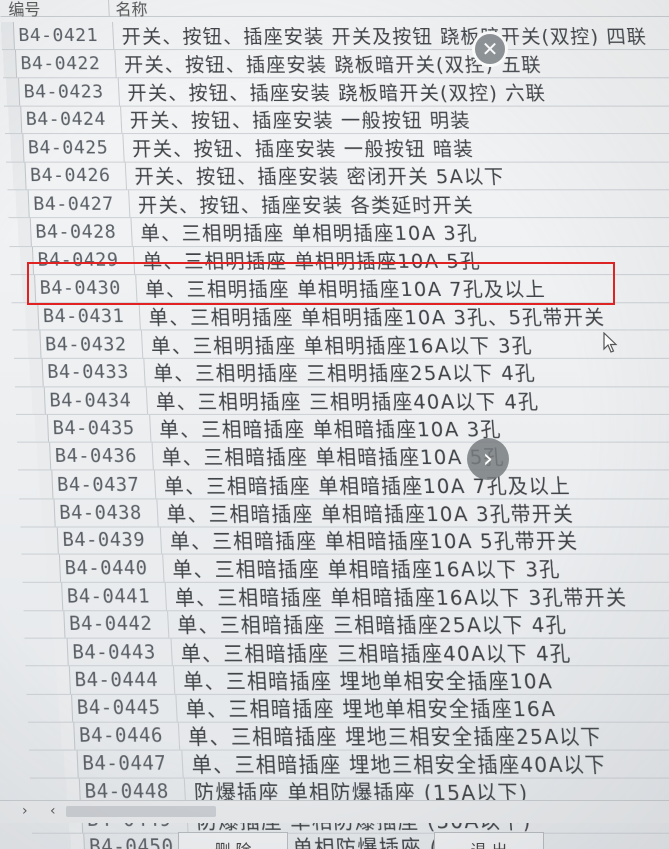  What do you see at coordinates (137, 841) in the screenshot?
I see `cell-code: B4-0450` at bounding box center [137, 841].